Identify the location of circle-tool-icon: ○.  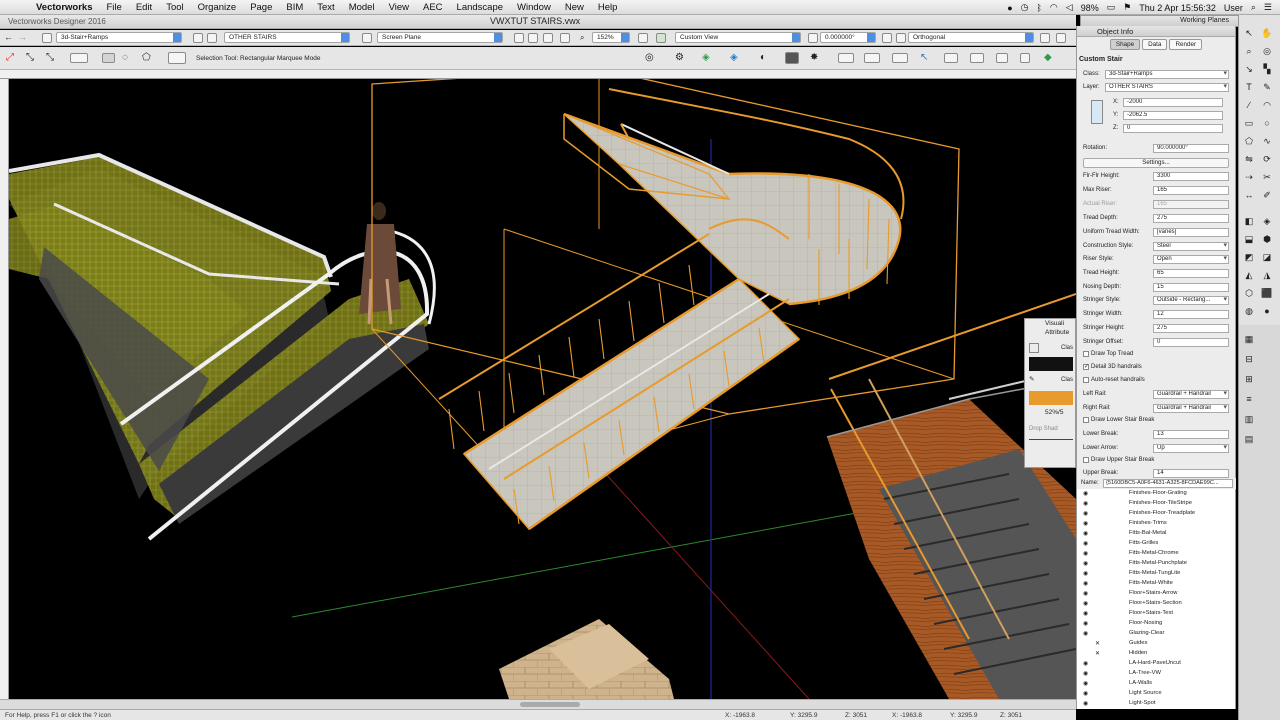
(1267, 123).